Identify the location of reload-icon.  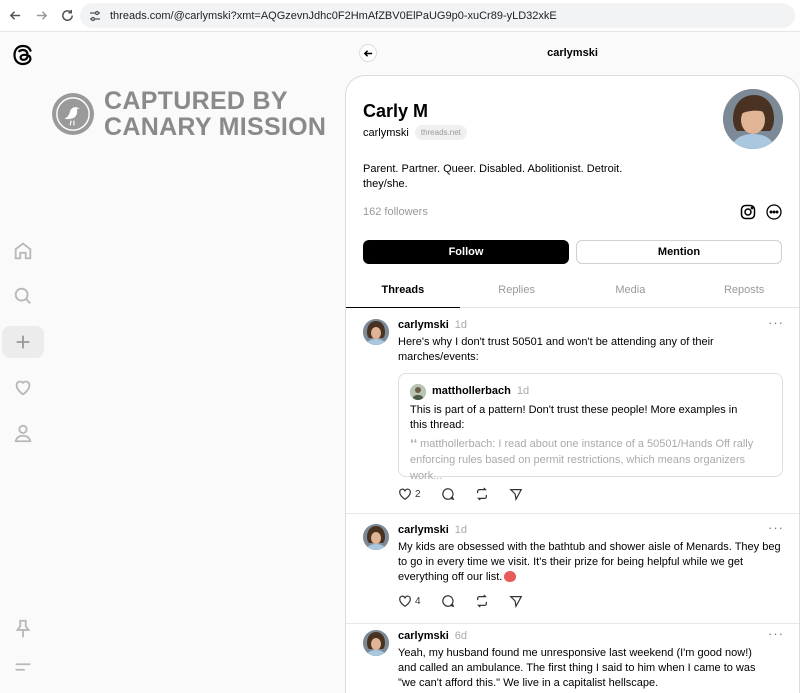
(67, 16).